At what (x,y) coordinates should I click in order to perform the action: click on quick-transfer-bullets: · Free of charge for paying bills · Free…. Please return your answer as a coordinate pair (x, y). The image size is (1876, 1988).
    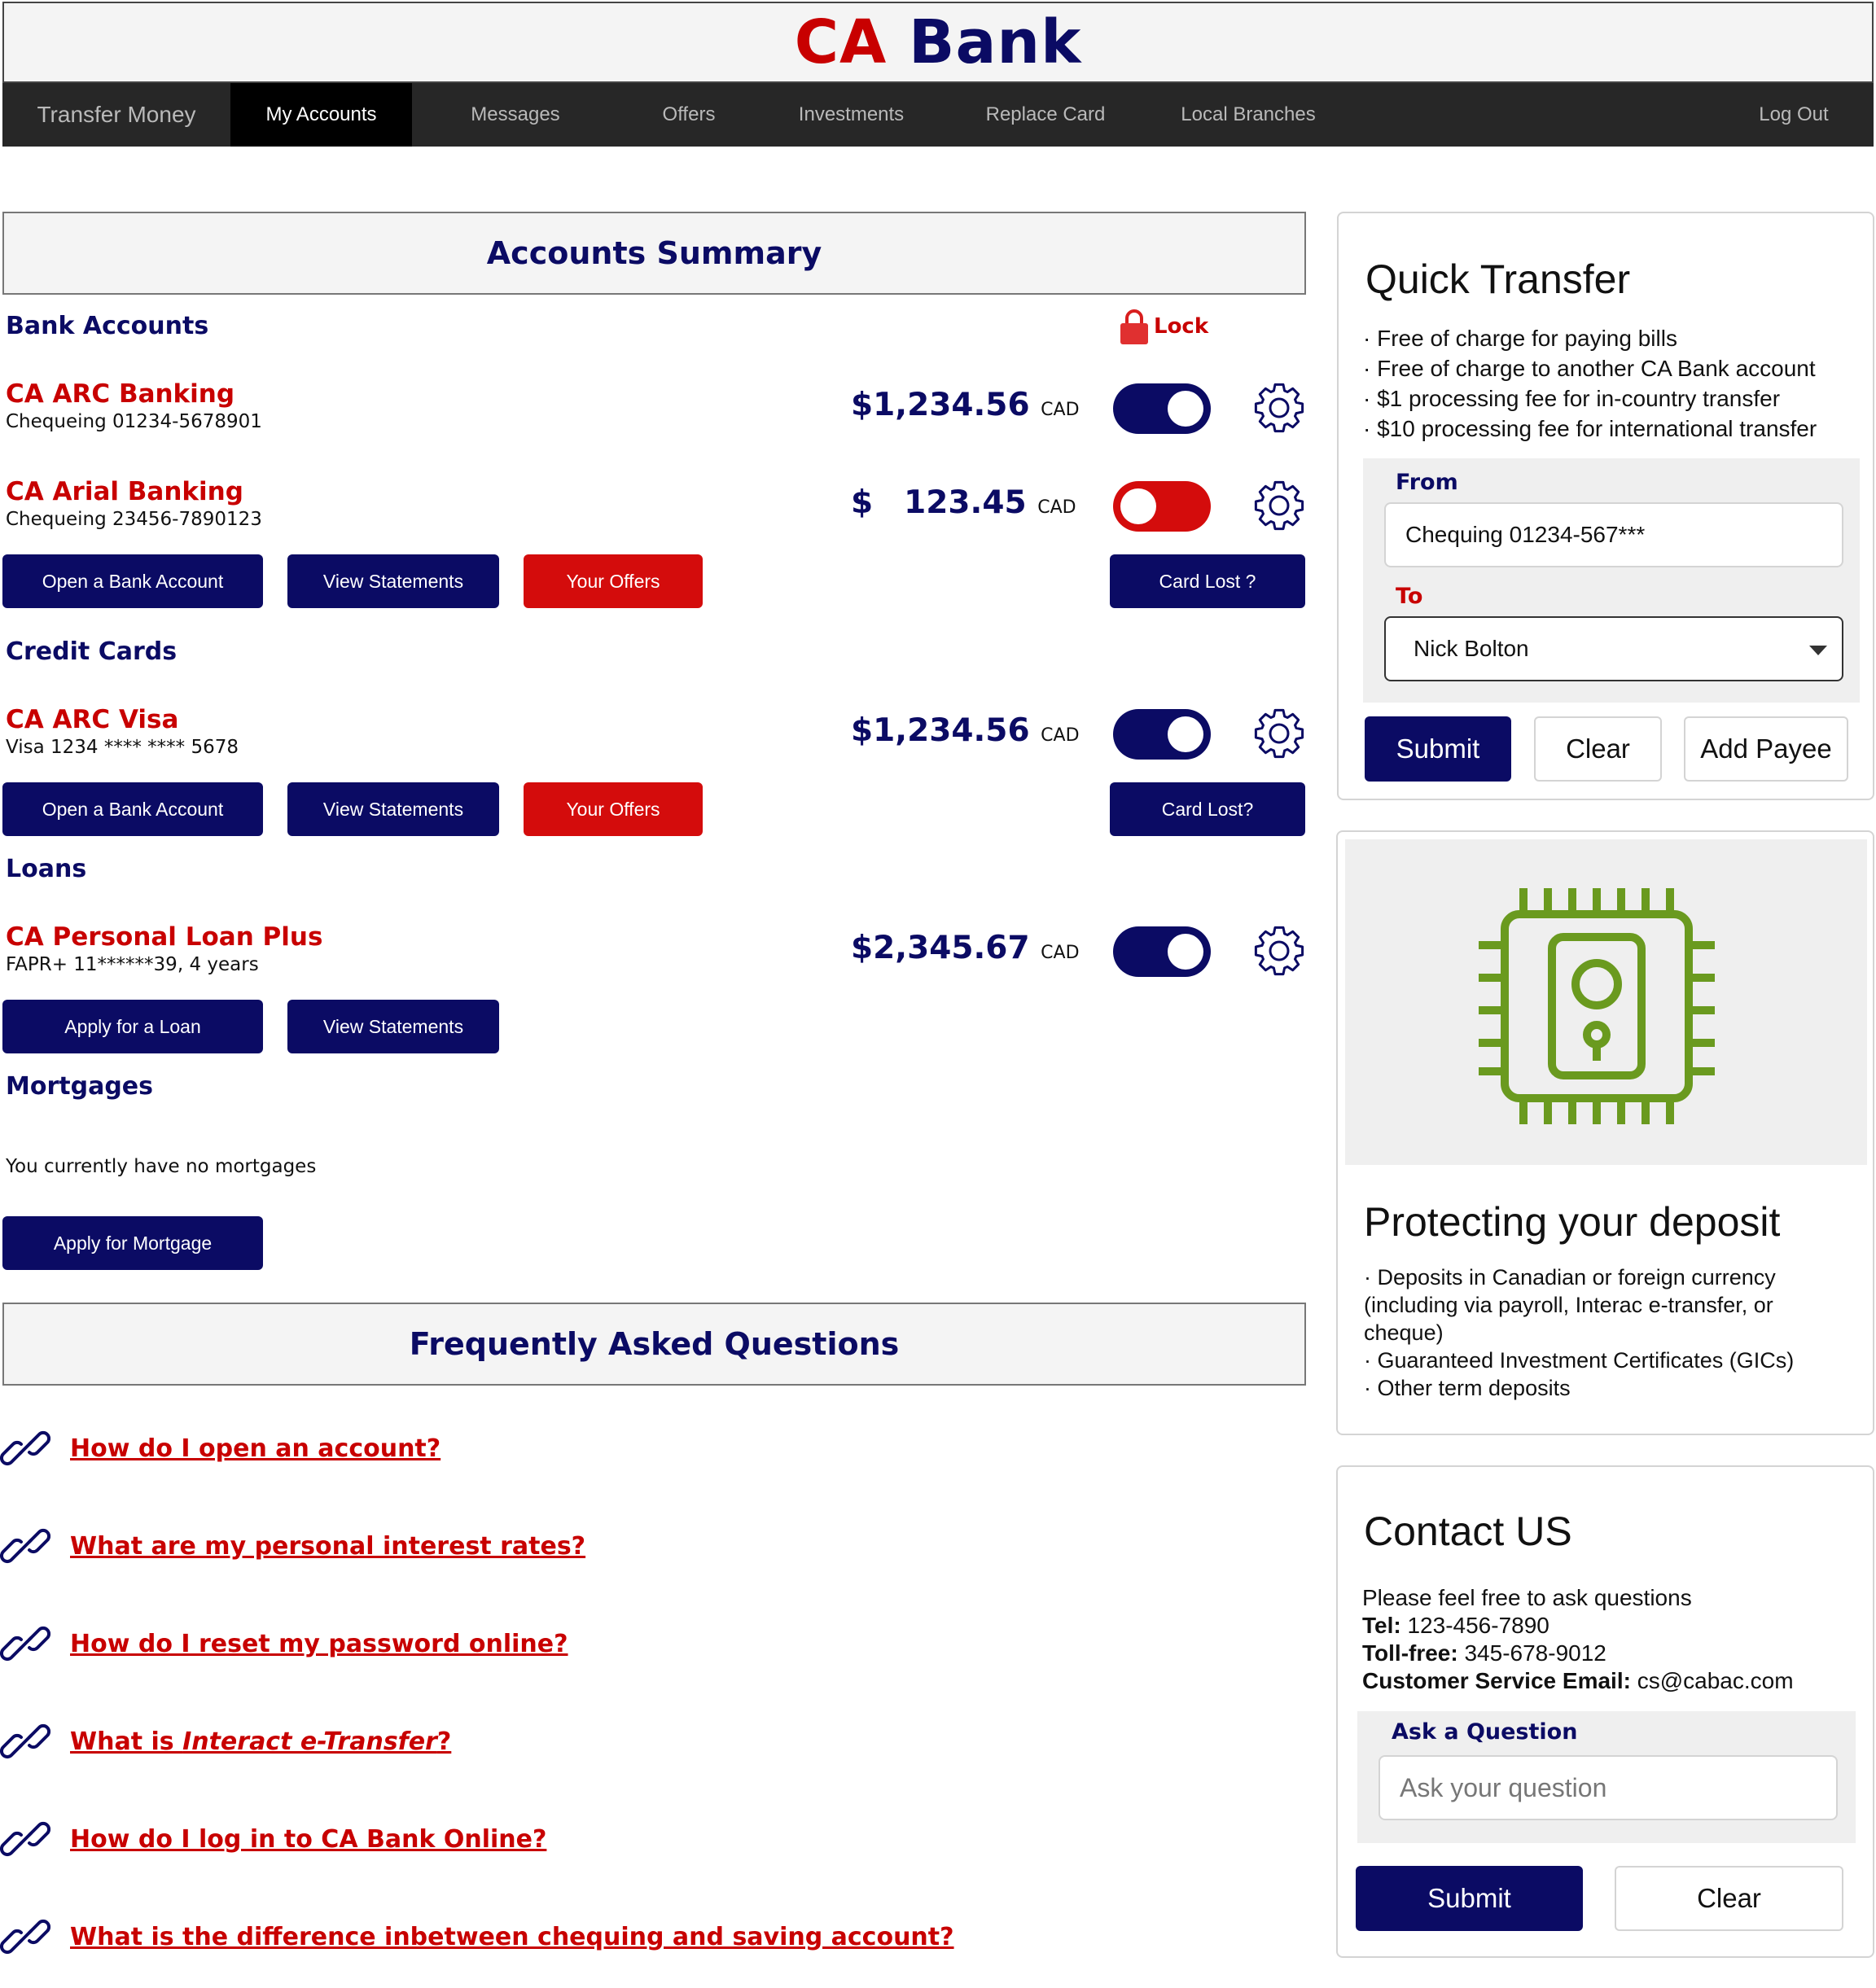
    Looking at the image, I should click on (1616, 383).